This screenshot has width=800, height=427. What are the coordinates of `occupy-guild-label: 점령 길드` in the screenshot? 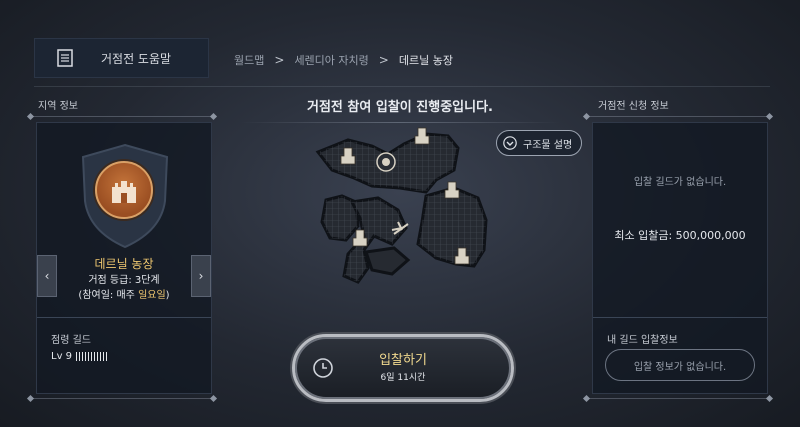 It's located at (71, 340).